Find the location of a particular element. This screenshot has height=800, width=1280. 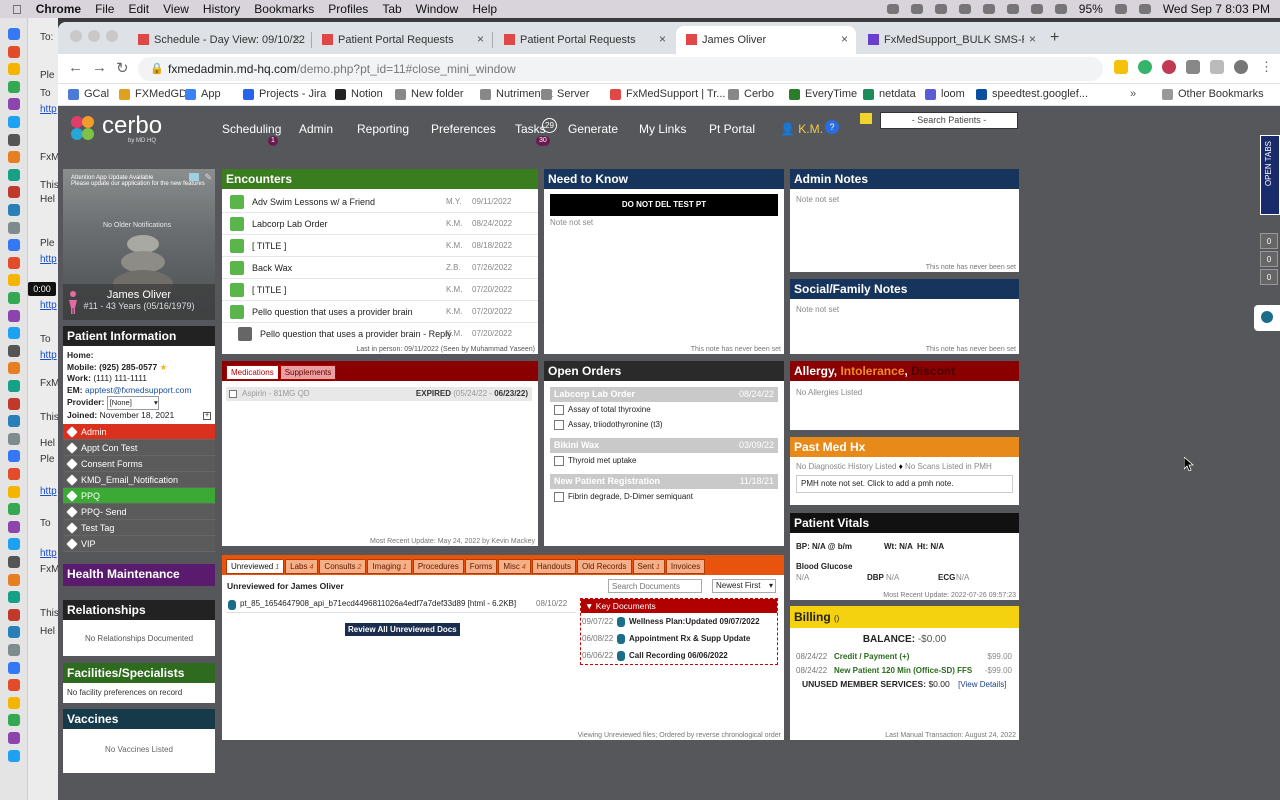

encounter-row: [ TITLE ] K.M. 07/20/2022 is located at coordinates (380, 290).